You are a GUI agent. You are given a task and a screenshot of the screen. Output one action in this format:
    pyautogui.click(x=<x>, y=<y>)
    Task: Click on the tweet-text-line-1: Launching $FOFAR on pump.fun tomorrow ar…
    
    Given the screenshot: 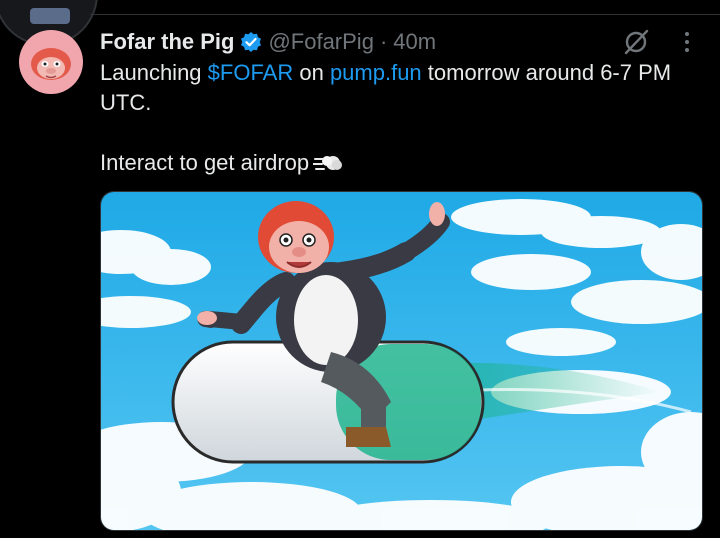 What is the action you would take?
    pyautogui.click(x=400, y=88)
    